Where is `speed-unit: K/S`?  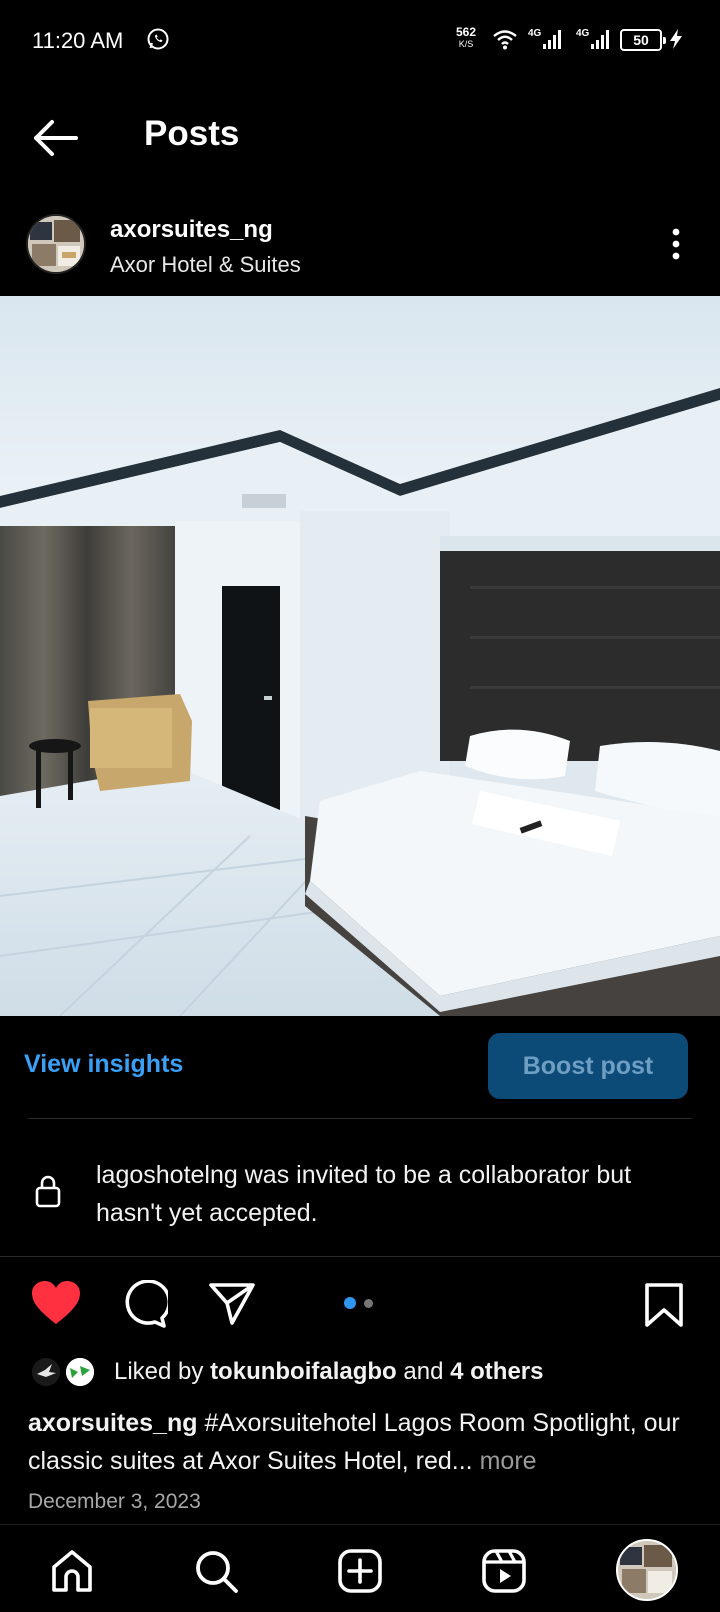
speed-unit: K/S is located at coordinates (466, 44).